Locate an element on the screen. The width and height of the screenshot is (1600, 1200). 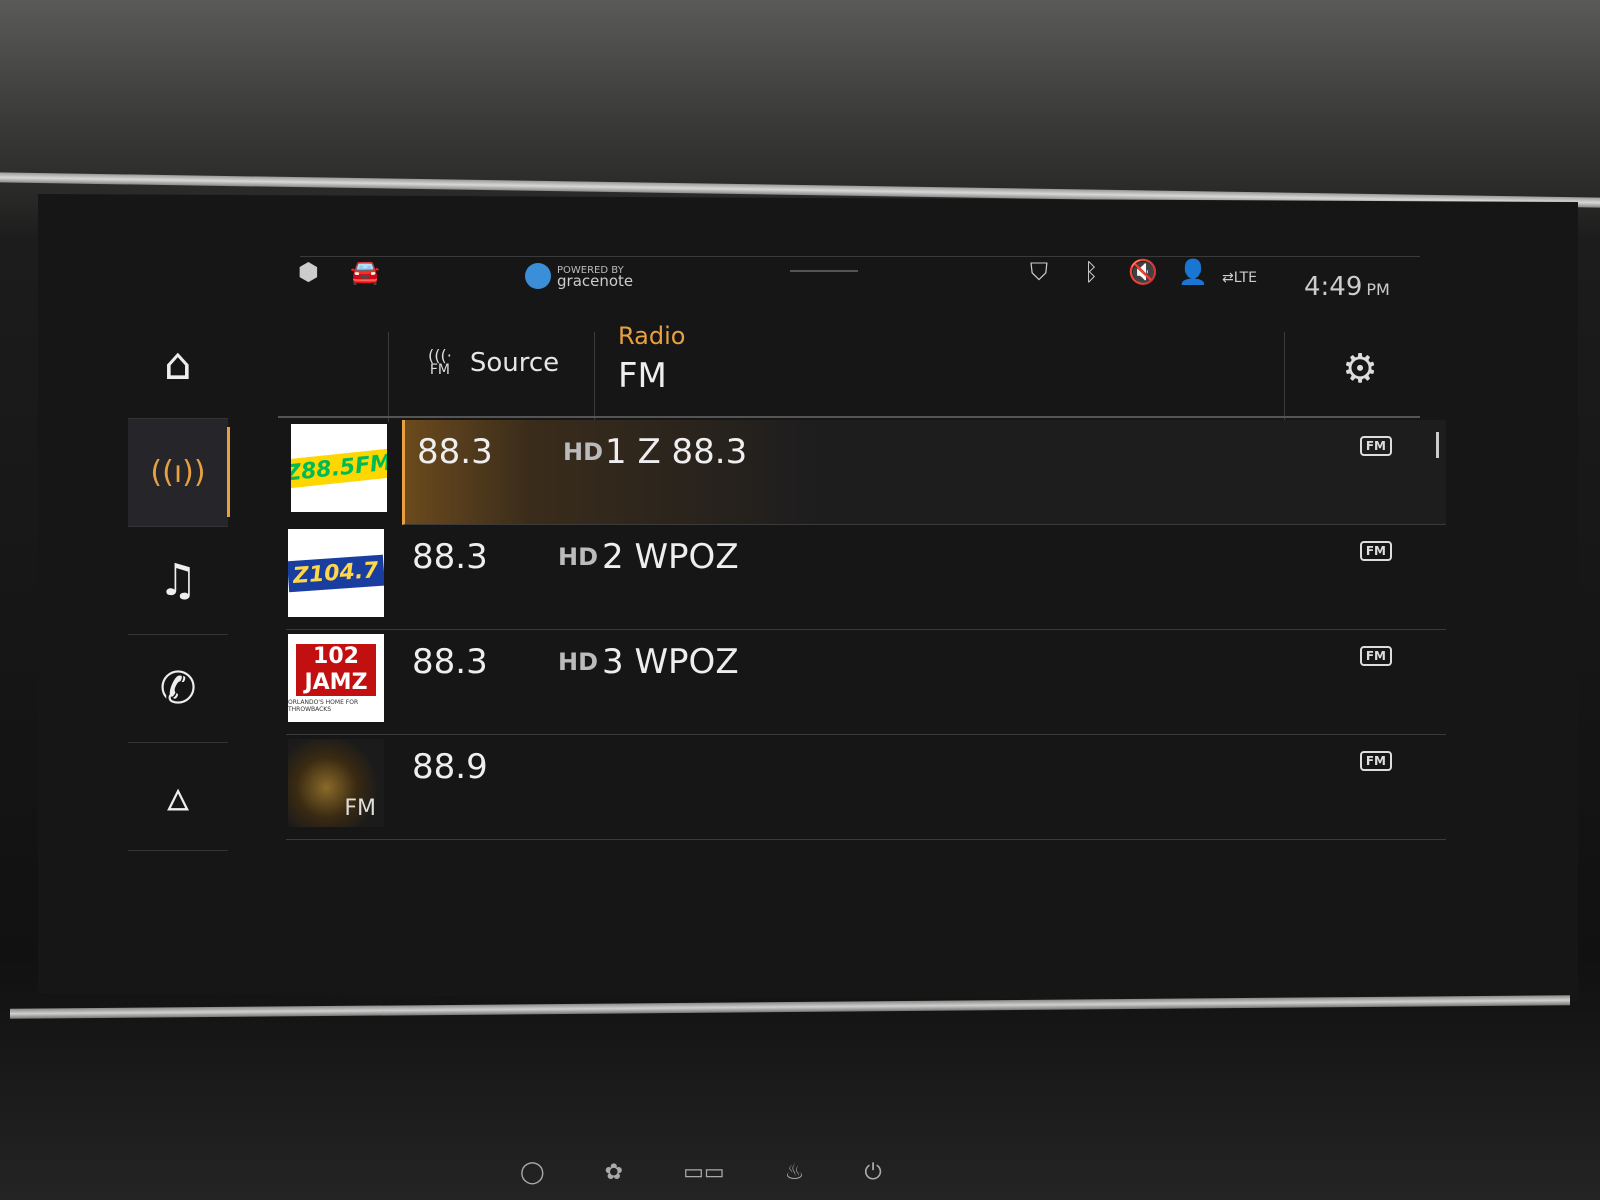
station-logo: 102 JAMZ ORLANDO'S HOME FOR THROWBACKS is located at coordinates (336, 678).